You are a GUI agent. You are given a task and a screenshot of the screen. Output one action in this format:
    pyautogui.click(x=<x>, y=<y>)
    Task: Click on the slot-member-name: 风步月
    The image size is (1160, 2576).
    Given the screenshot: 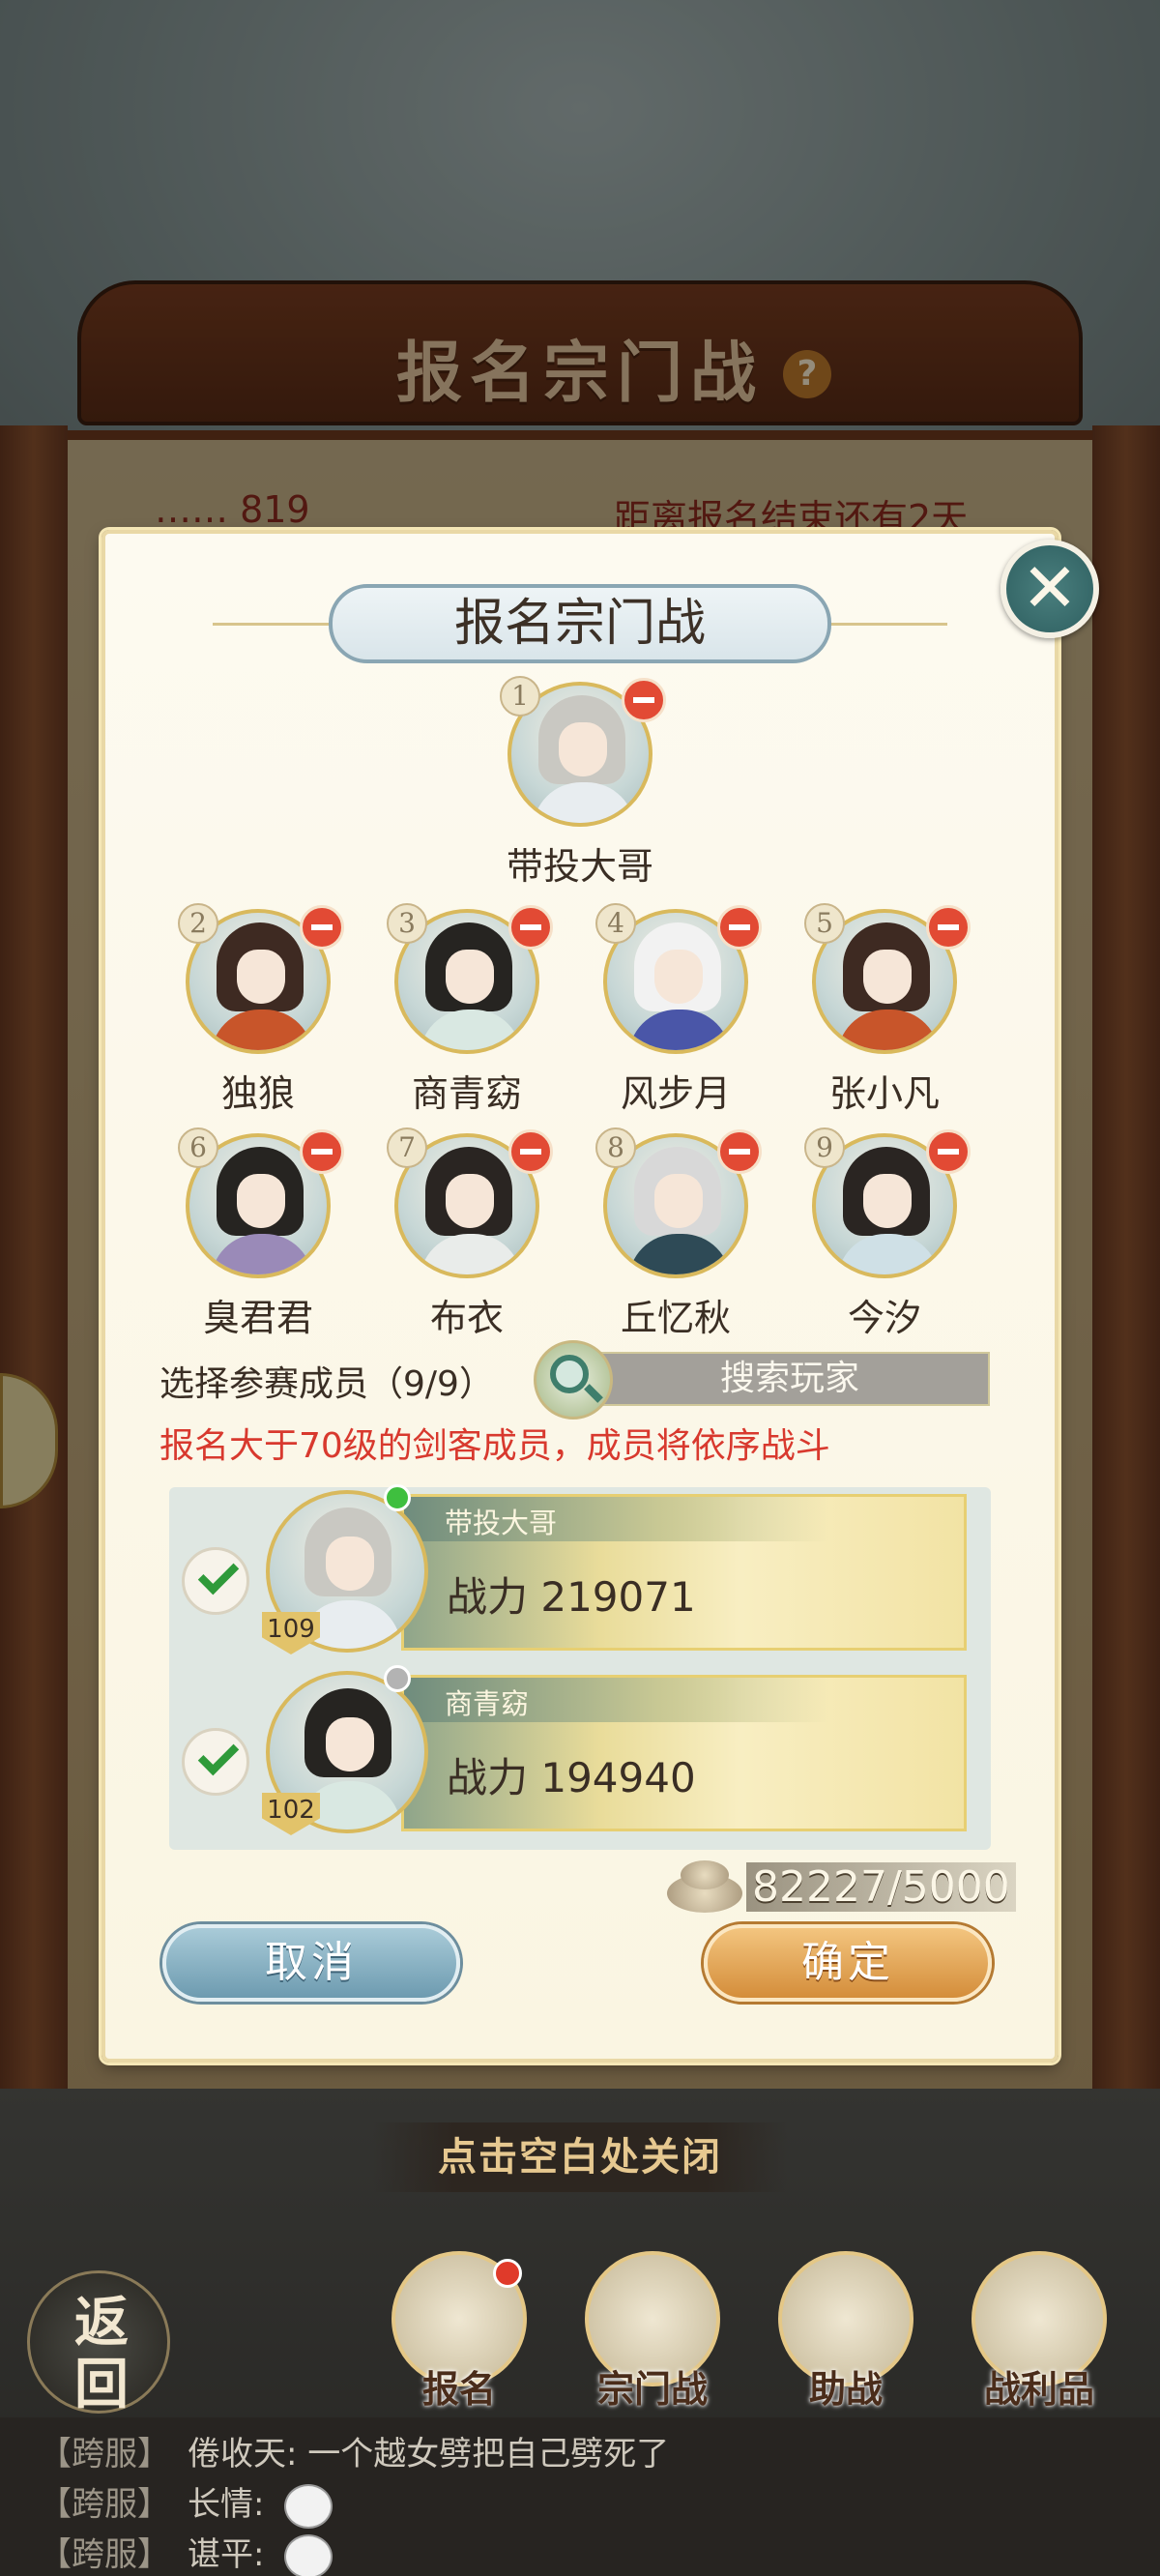 What is the action you would take?
    pyautogui.click(x=676, y=1093)
    